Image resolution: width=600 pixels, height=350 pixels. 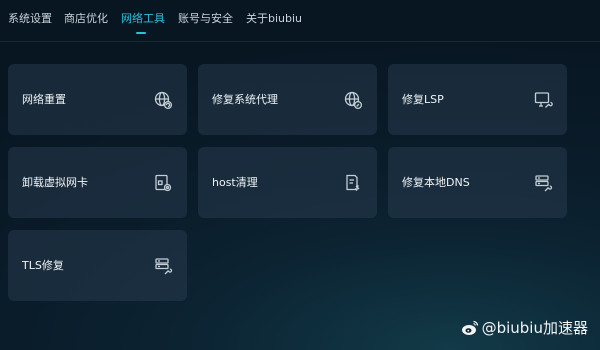 What do you see at coordinates (55, 182) in the screenshot?
I see `tool-card-label: 卸载虚拟网卡` at bounding box center [55, 182].